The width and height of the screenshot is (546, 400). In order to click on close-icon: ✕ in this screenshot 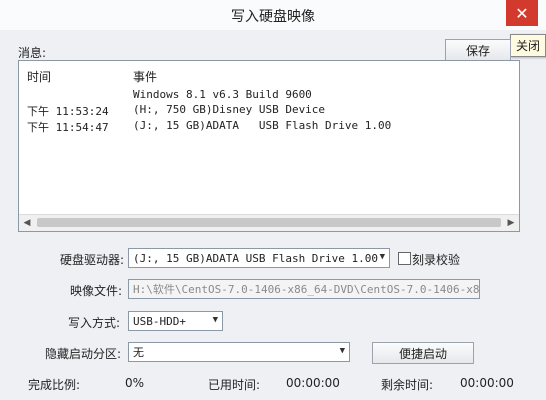, I will do `click(522, 13)`.